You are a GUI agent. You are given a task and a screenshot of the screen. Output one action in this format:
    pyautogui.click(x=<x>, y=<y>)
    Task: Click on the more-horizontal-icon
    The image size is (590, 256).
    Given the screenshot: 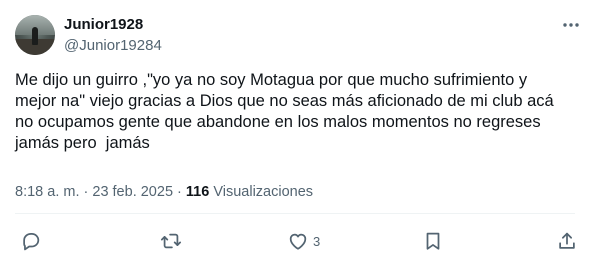 What is the action you would take?
    pyautogui.click(x=571, y=25)
    